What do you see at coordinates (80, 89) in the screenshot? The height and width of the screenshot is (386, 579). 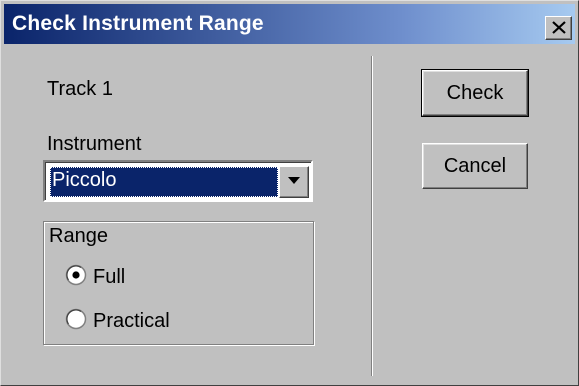 I see `track-label: Track 1` at bounding box center [80, 89].